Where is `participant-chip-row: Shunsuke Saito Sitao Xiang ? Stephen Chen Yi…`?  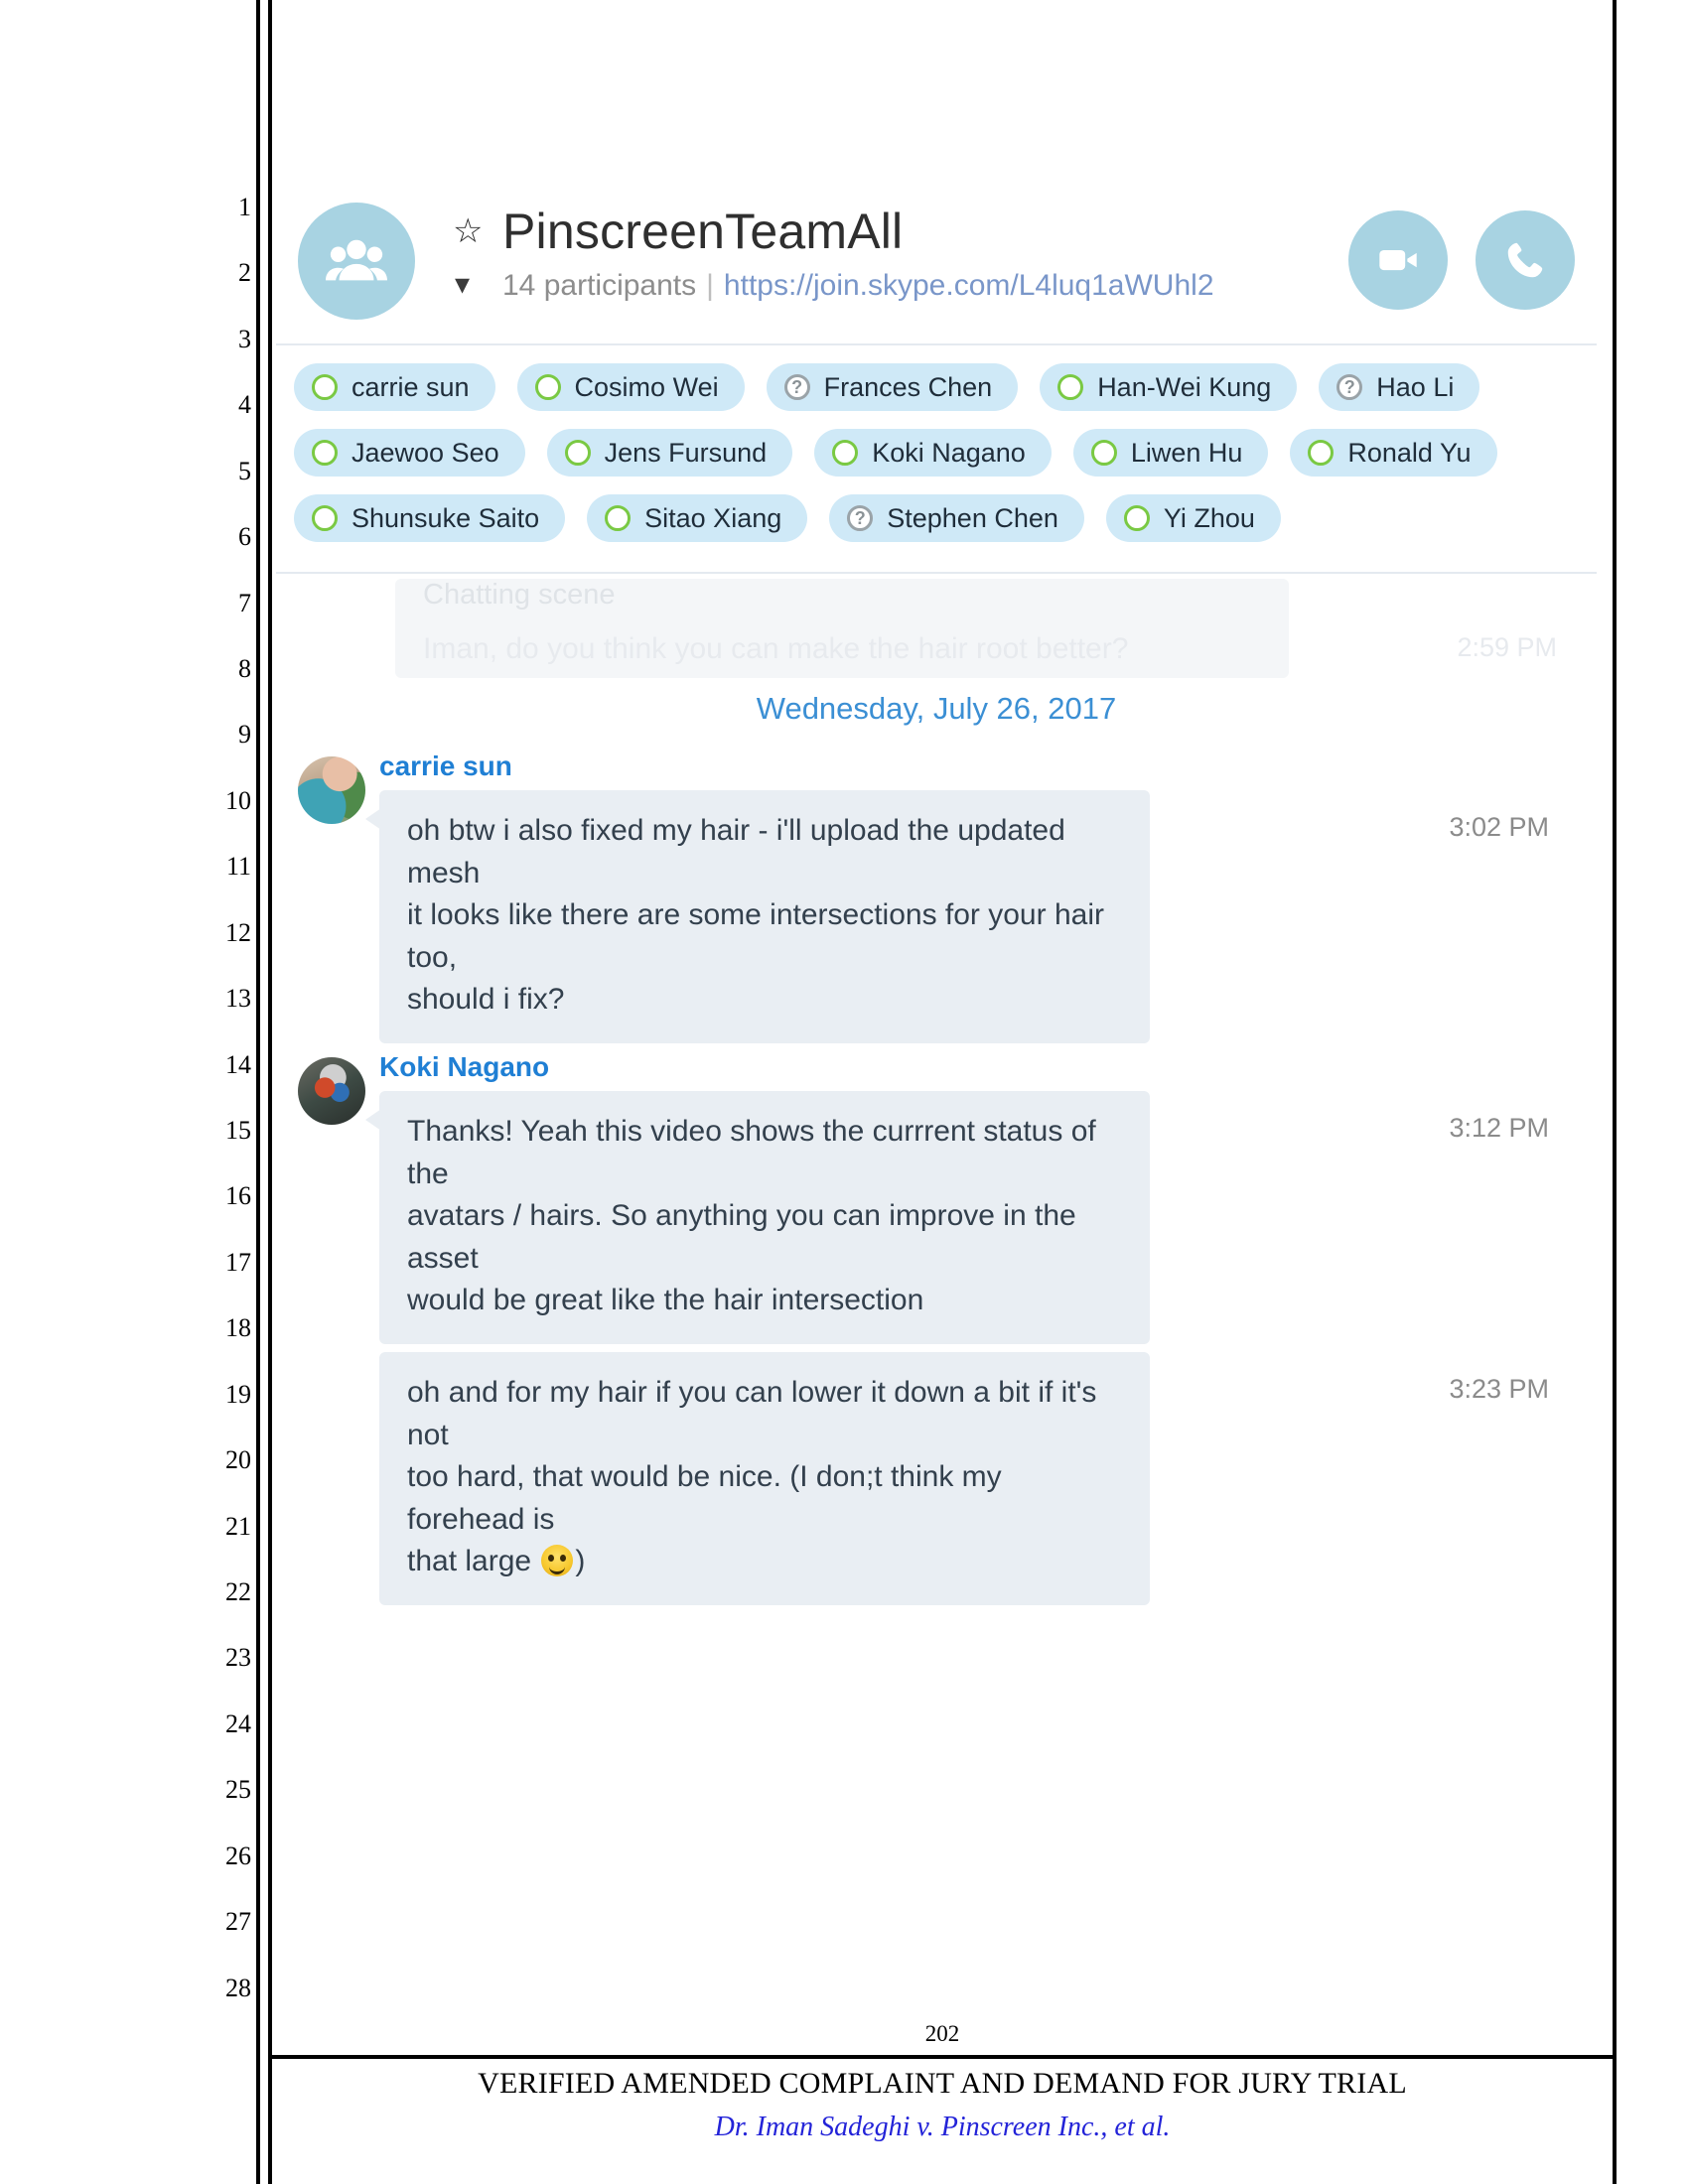
participant-chip-row: Shunsuke Saito Sitao Xiang ? Stephen Chen Yi… is located at coordinates (939, 518).